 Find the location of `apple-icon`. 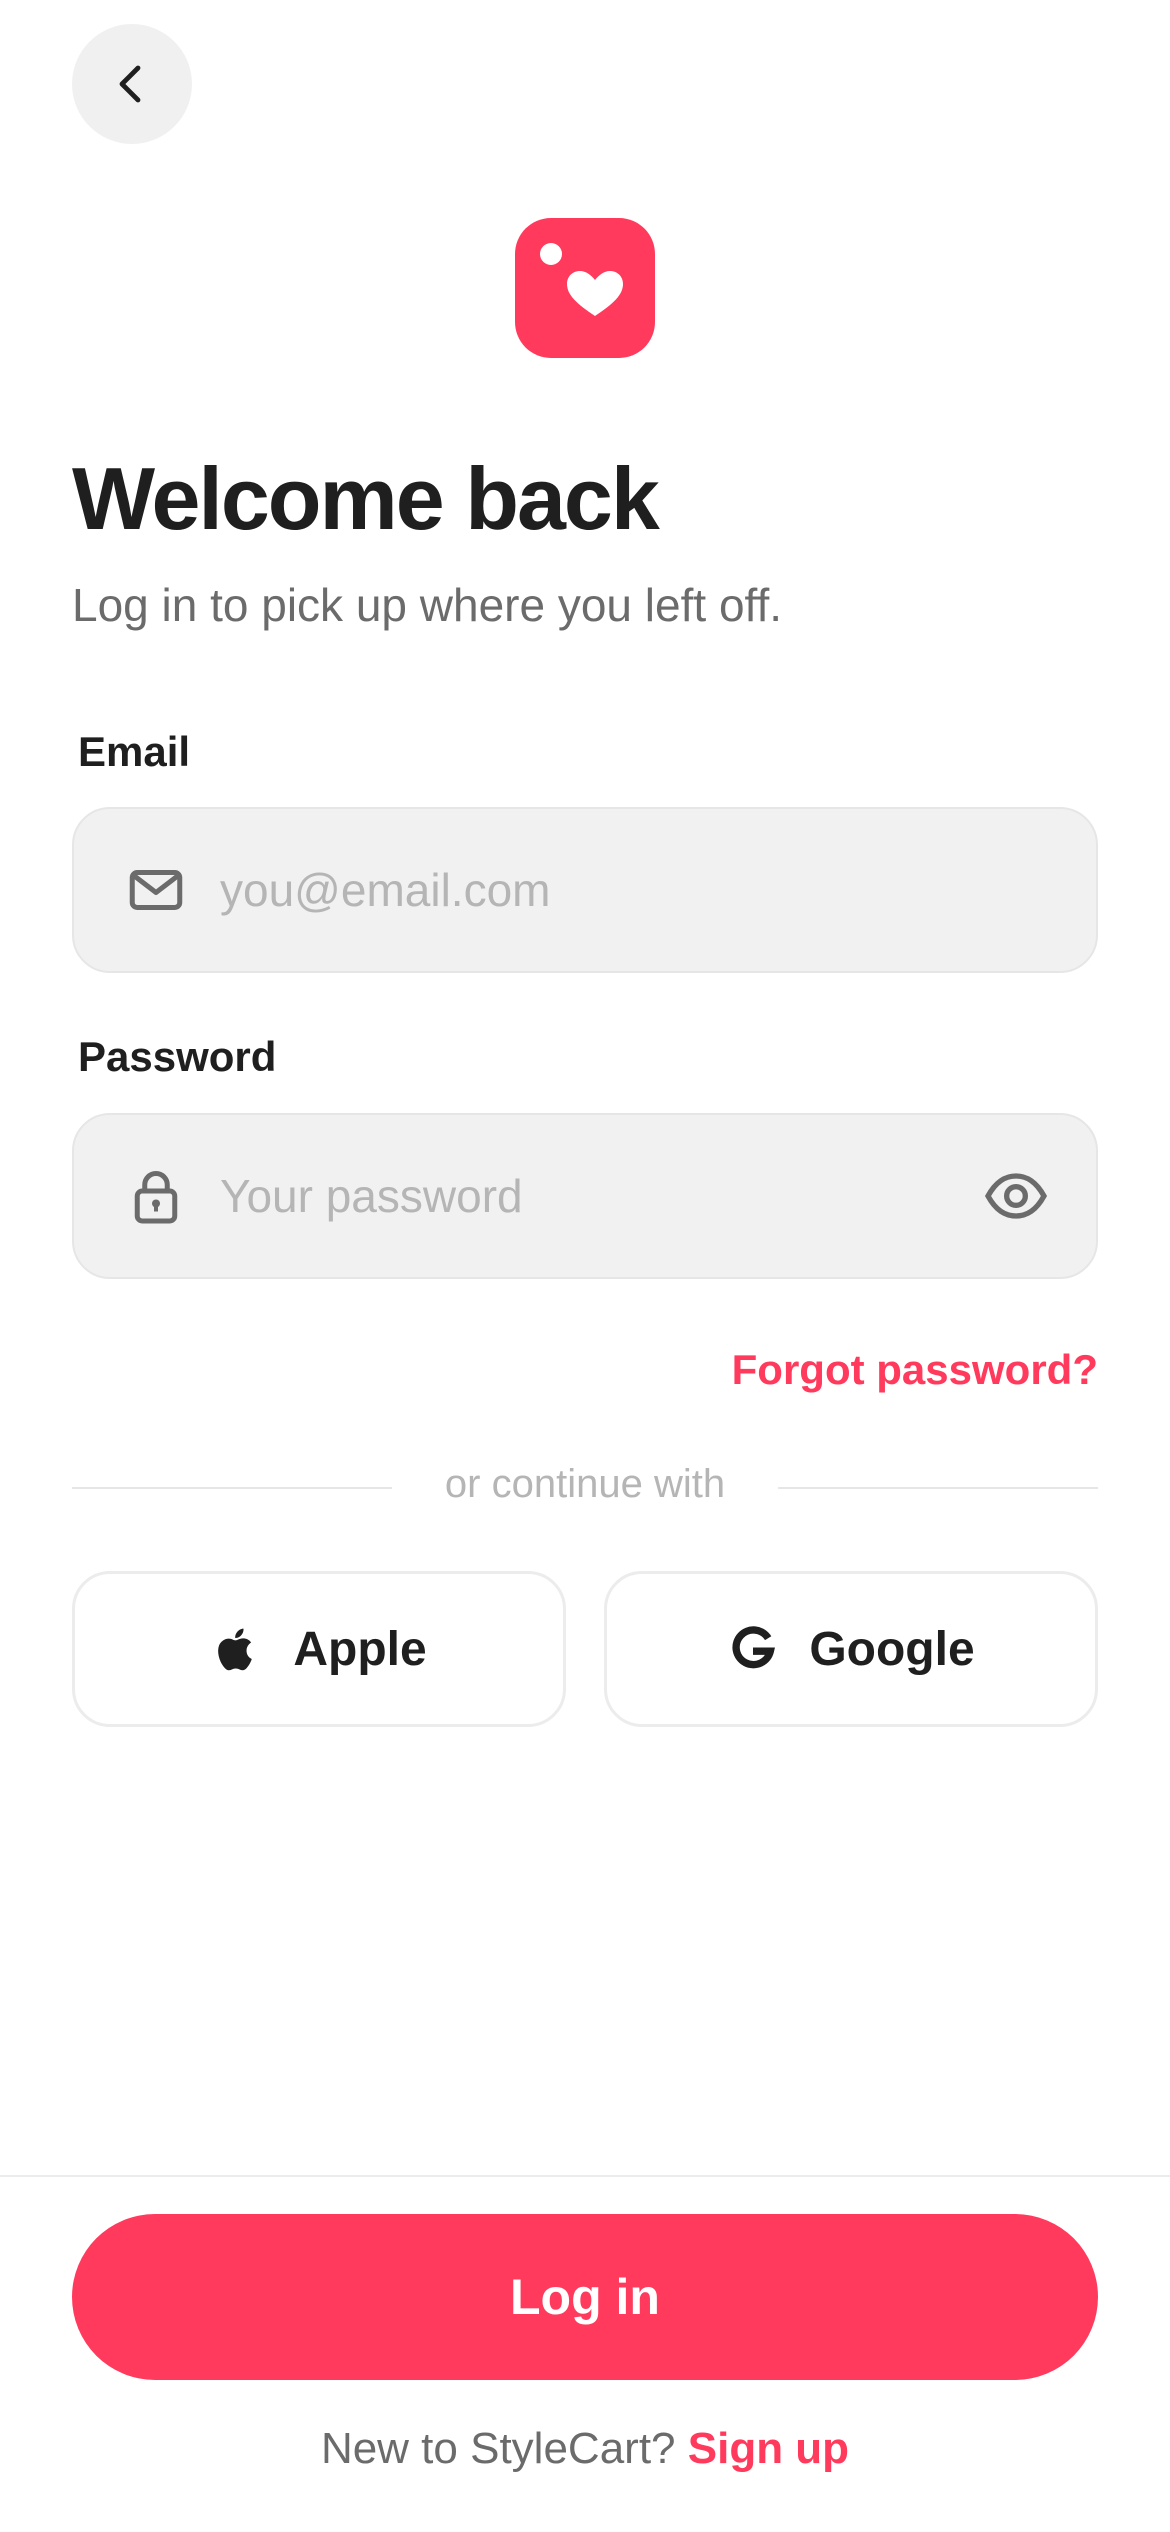

apple-icon is located at coordinates (235, 1649).